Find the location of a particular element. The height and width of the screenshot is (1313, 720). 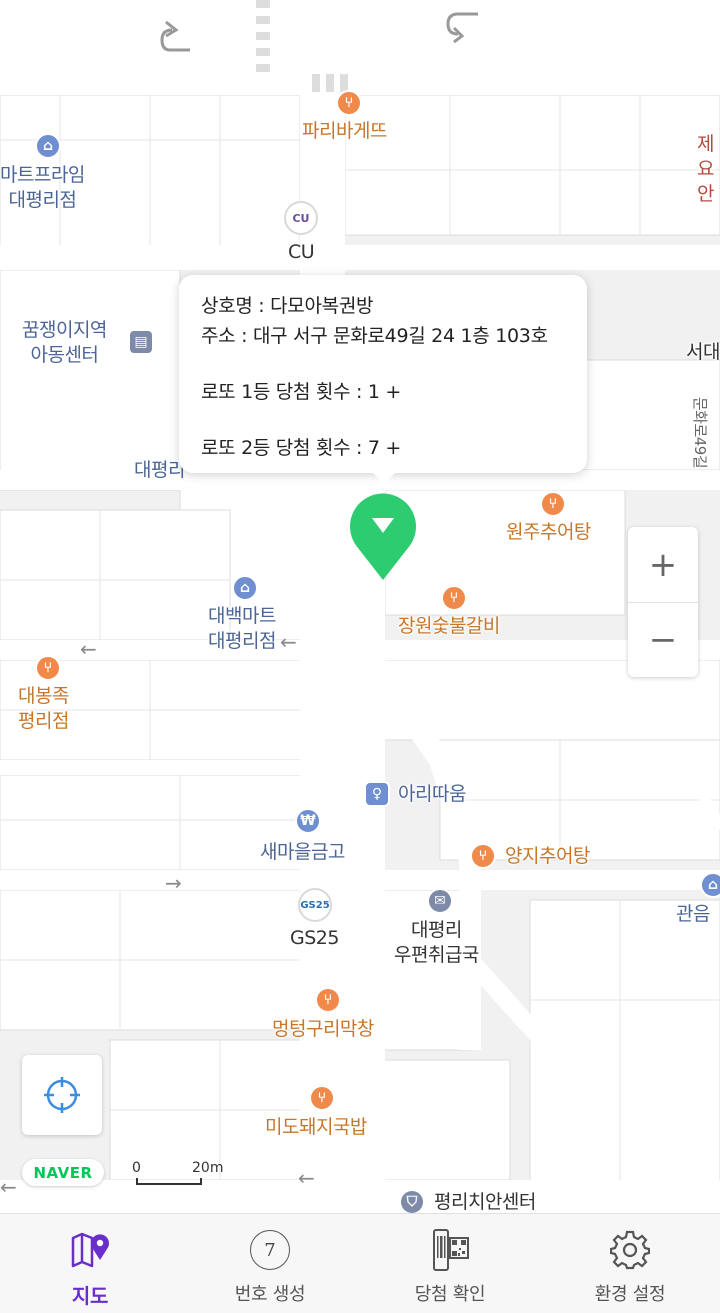

crosshair-icon is located at coordinates (62, 1095).